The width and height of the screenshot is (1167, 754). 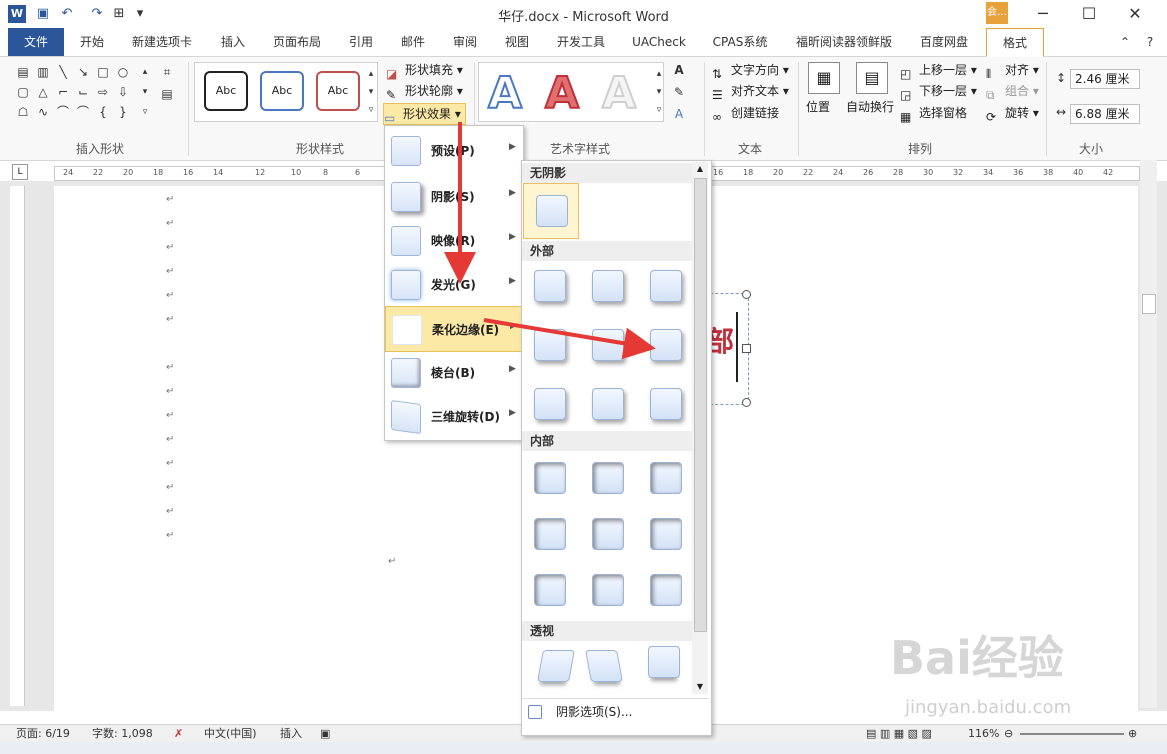 I want to click on menu-item-glow: 发光(G) ▶, so click(x=453, y=284).